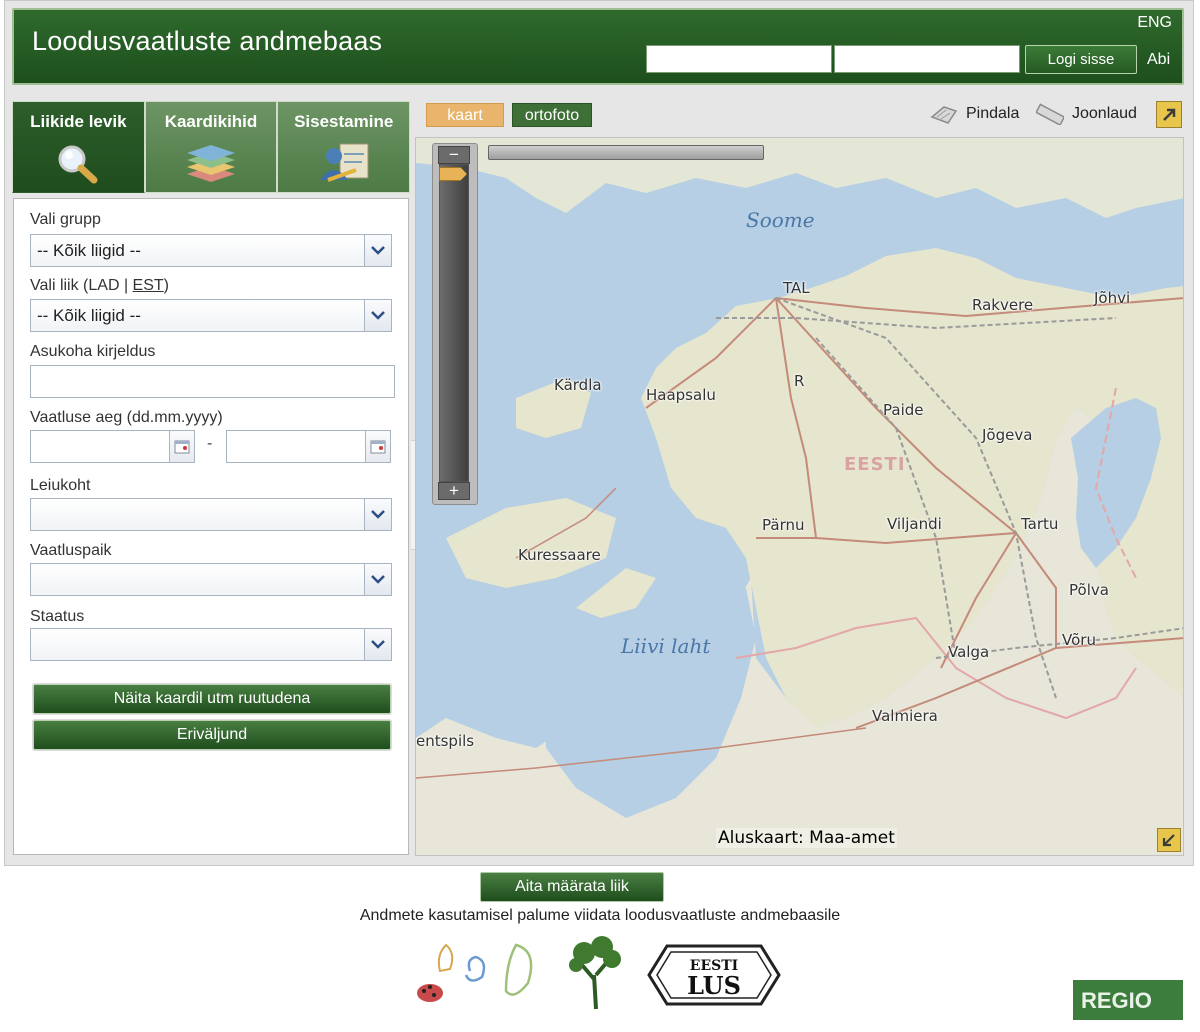 The image size is (1200, 1032). Describe the element at coordinates (1112, 298) in the screenshot. I see `place-label: Jõhvi` at that location.